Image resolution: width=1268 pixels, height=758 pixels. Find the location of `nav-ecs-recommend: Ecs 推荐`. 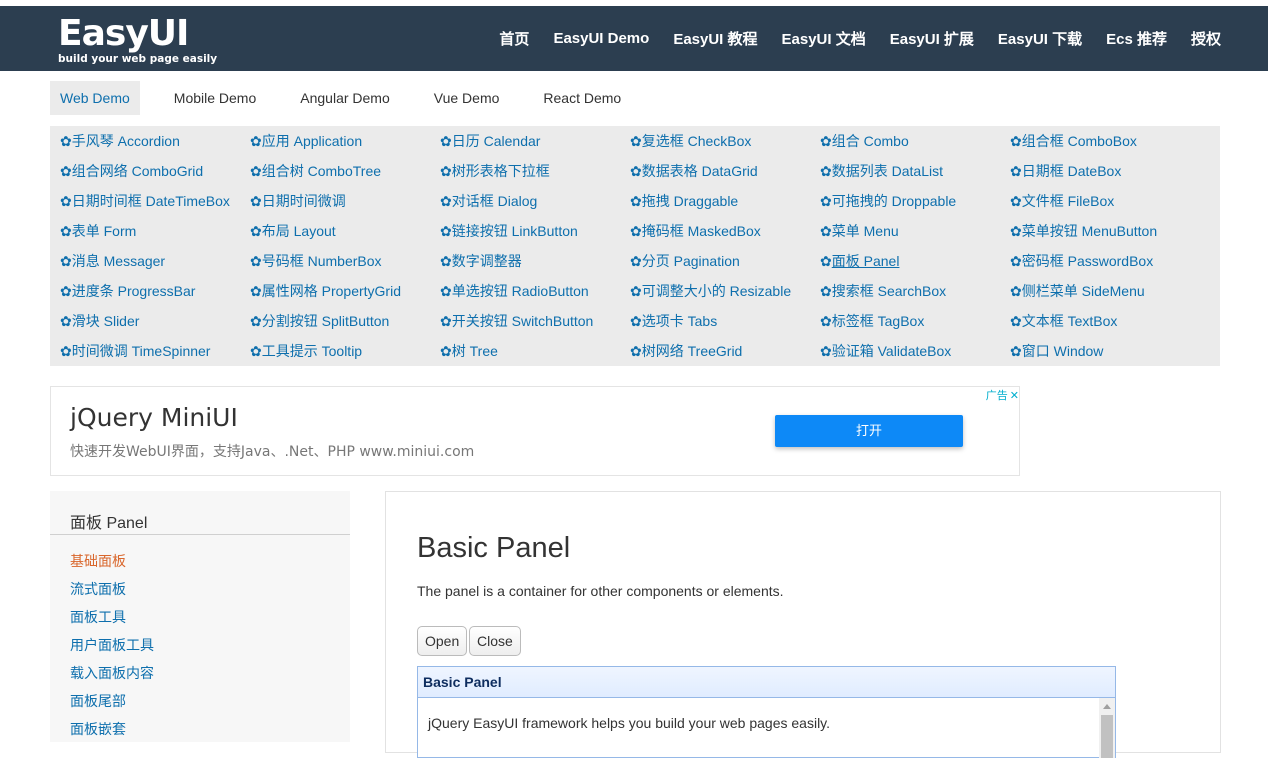

nav-ecs-recommend: Ecs 推荐 is located at coordinates (1136, 38).